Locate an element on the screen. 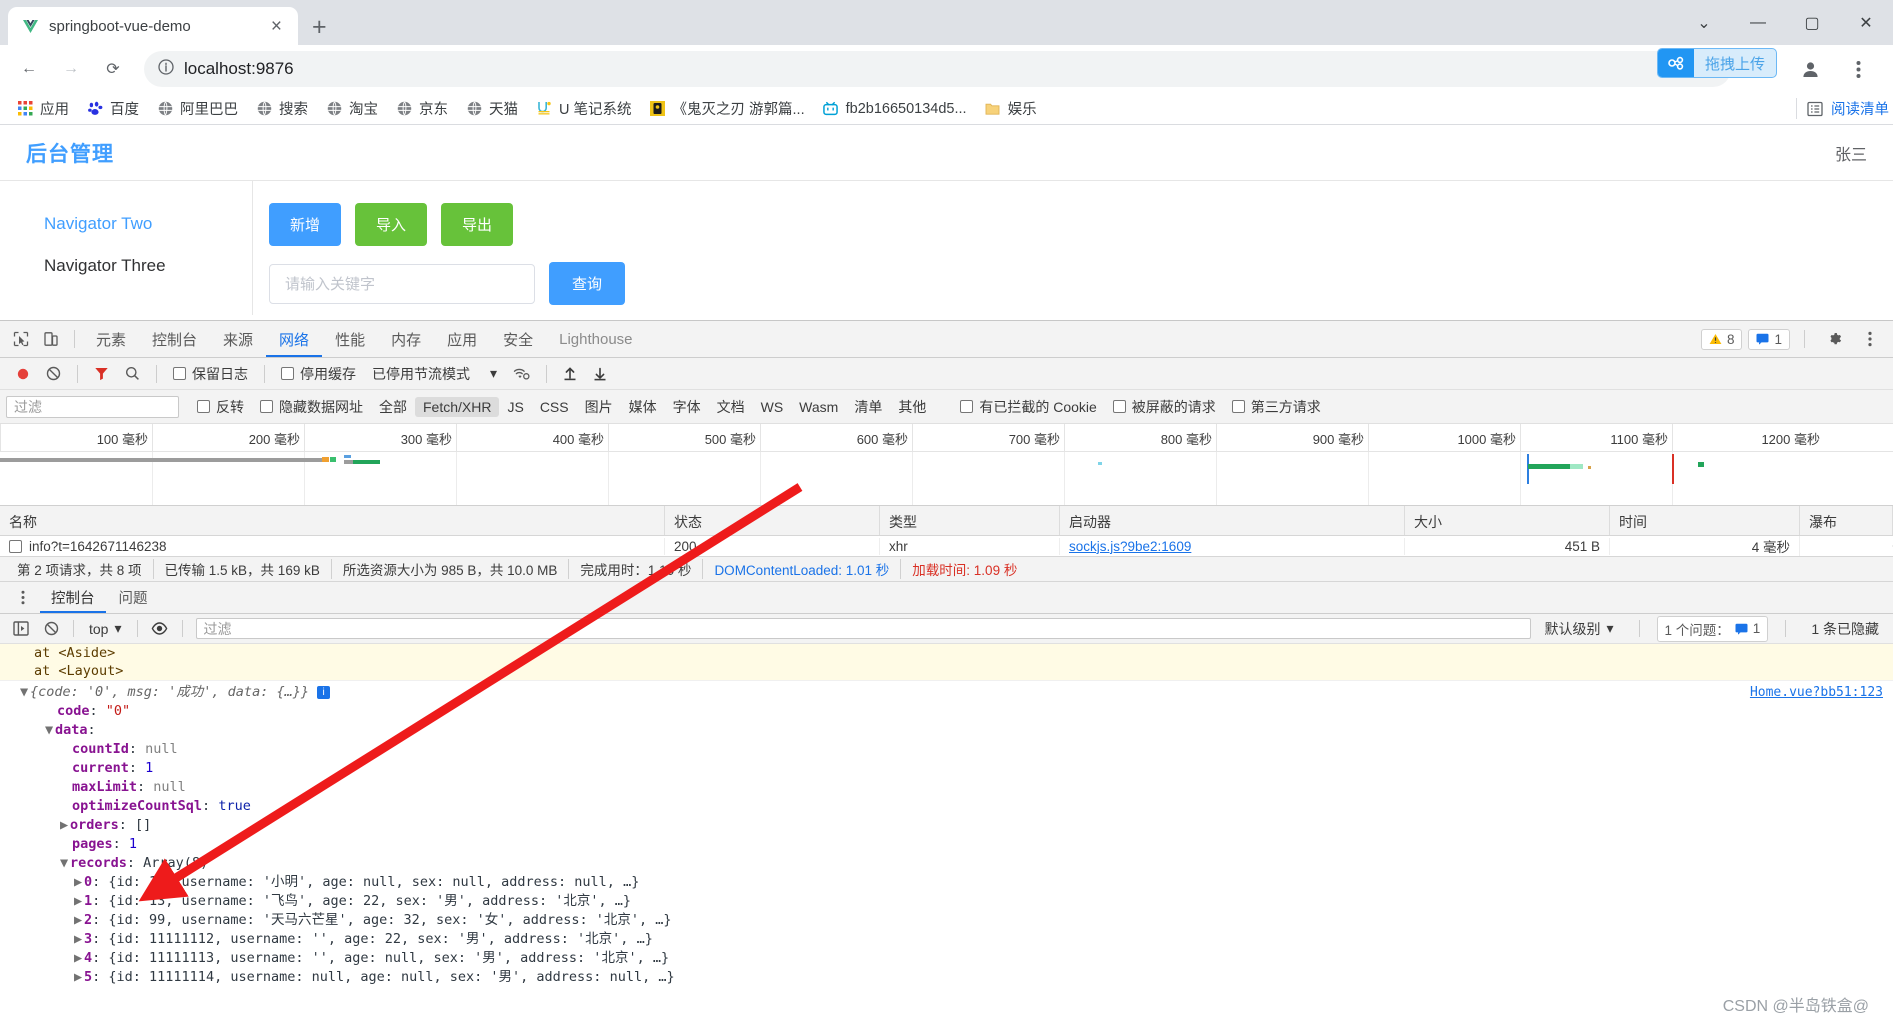 This screenshot has width=1893, height=1026. filter-type-fetch-xhr: Fetch/XHR is located at coordinates (457, 406).